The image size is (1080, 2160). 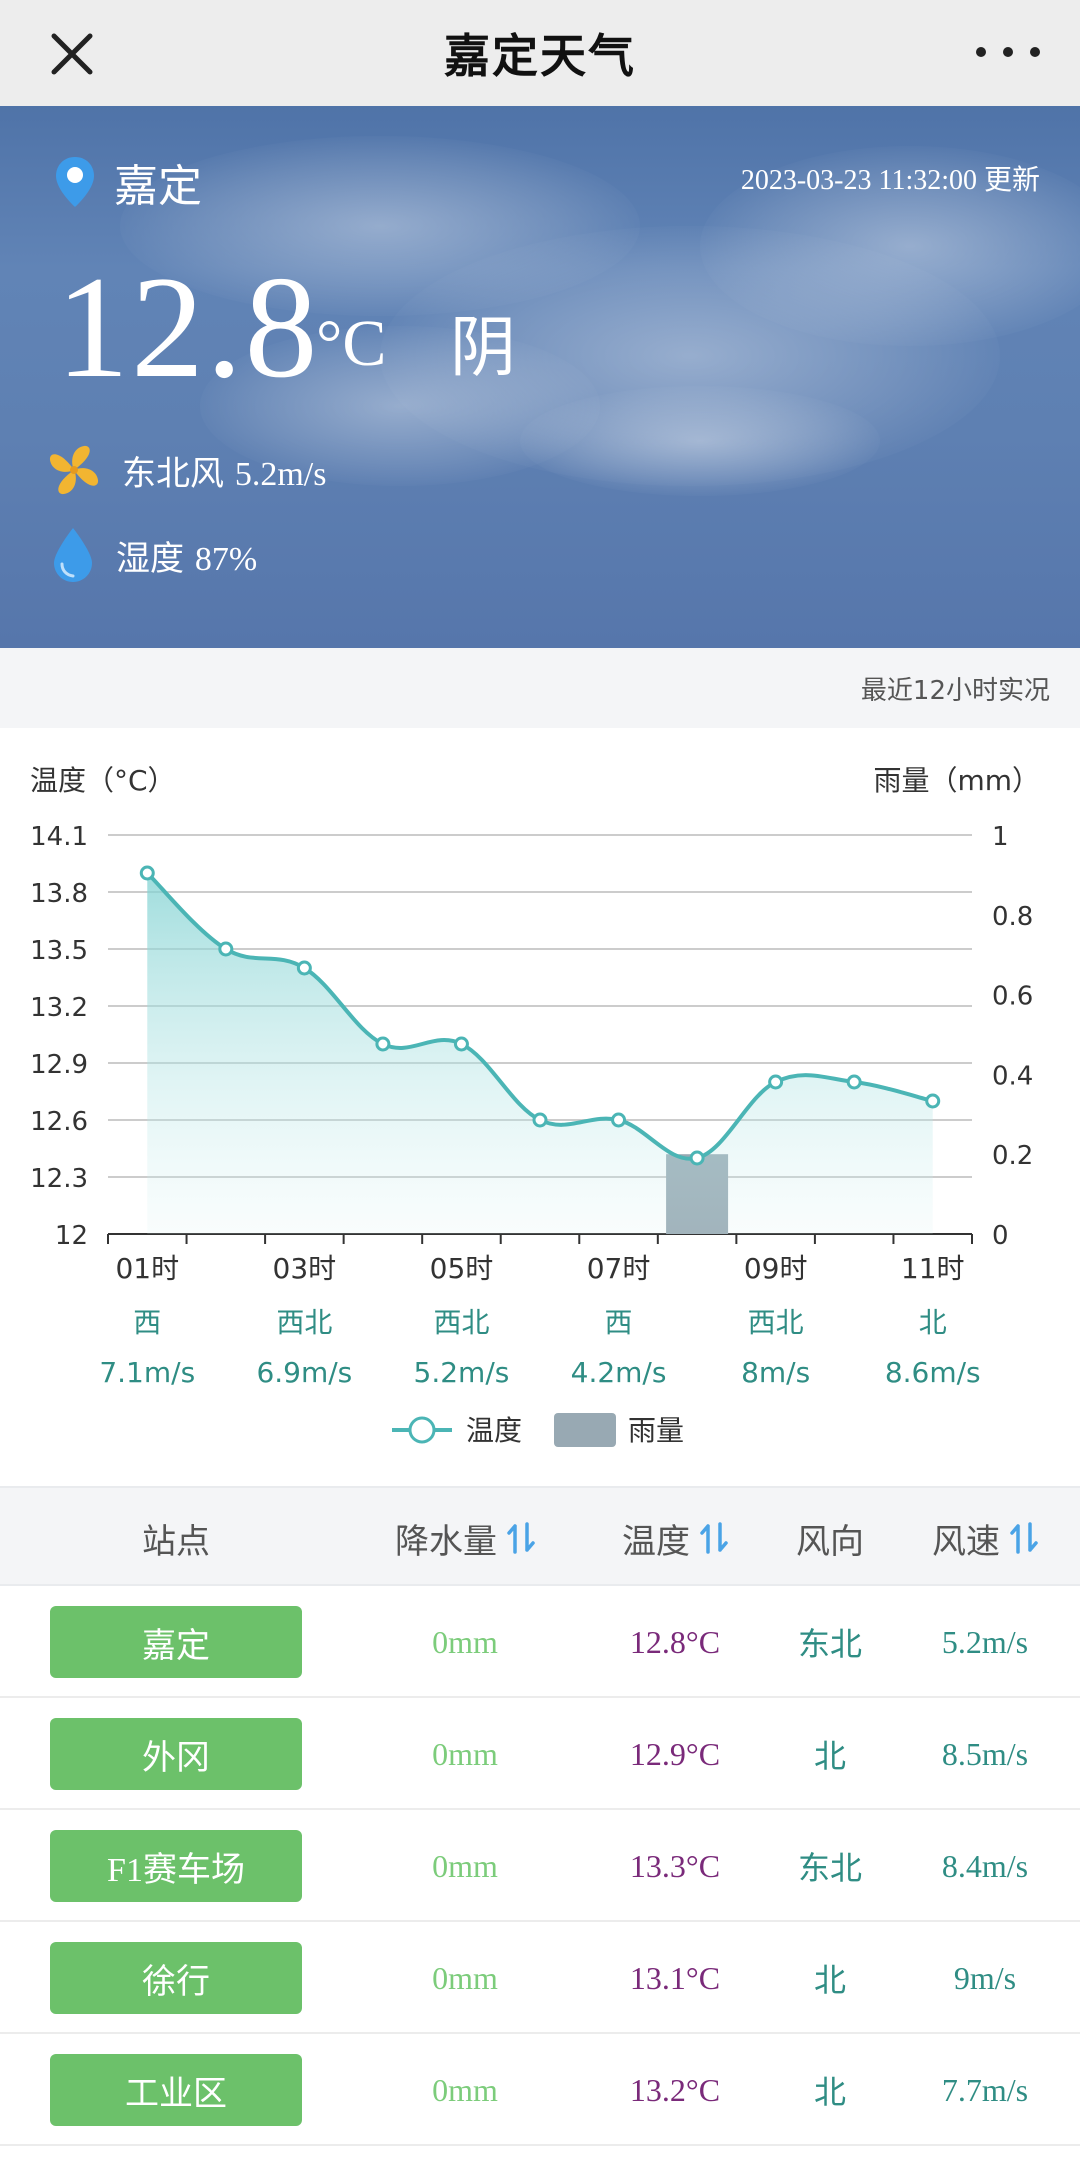 What do you see at coordinates (351, 343) in the screenshot?
I see `temperature-unit: °C` at bounding box center [351, 343].